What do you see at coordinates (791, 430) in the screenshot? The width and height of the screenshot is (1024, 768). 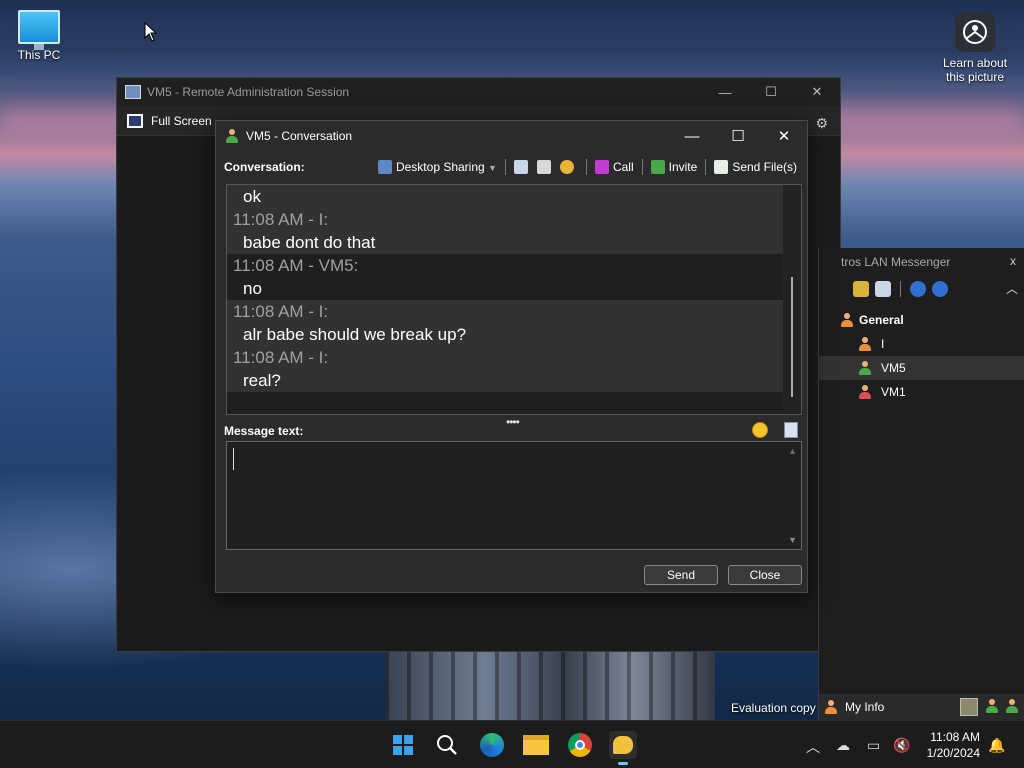 I see `font-format-icon` at bounding box center [791, 430].